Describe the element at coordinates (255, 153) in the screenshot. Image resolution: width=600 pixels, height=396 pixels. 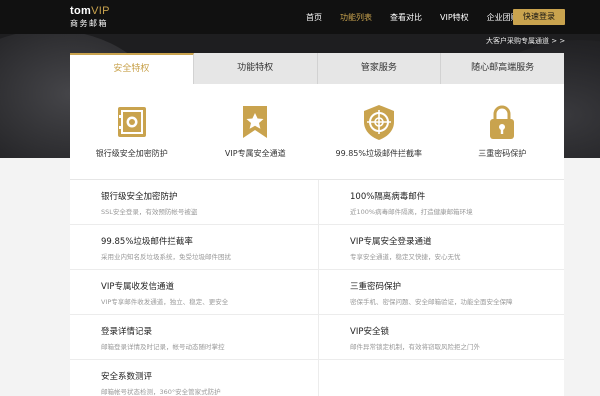
I see `feature-label: VIP专属安全通道` at that location.